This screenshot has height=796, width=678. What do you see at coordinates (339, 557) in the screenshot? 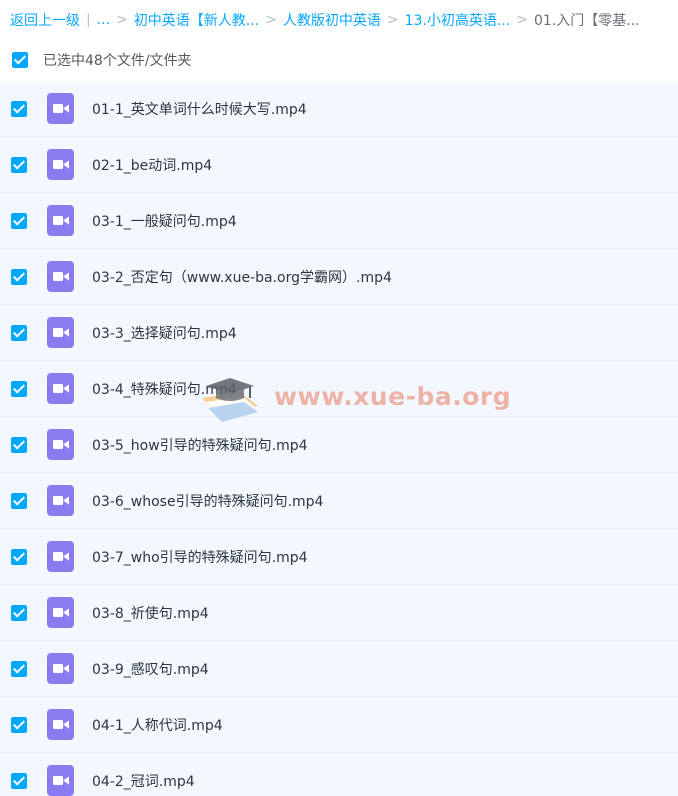
I see `file-row: 03-7_who引导的特殊疑问句.mp4` at bounding box center [339, 557].